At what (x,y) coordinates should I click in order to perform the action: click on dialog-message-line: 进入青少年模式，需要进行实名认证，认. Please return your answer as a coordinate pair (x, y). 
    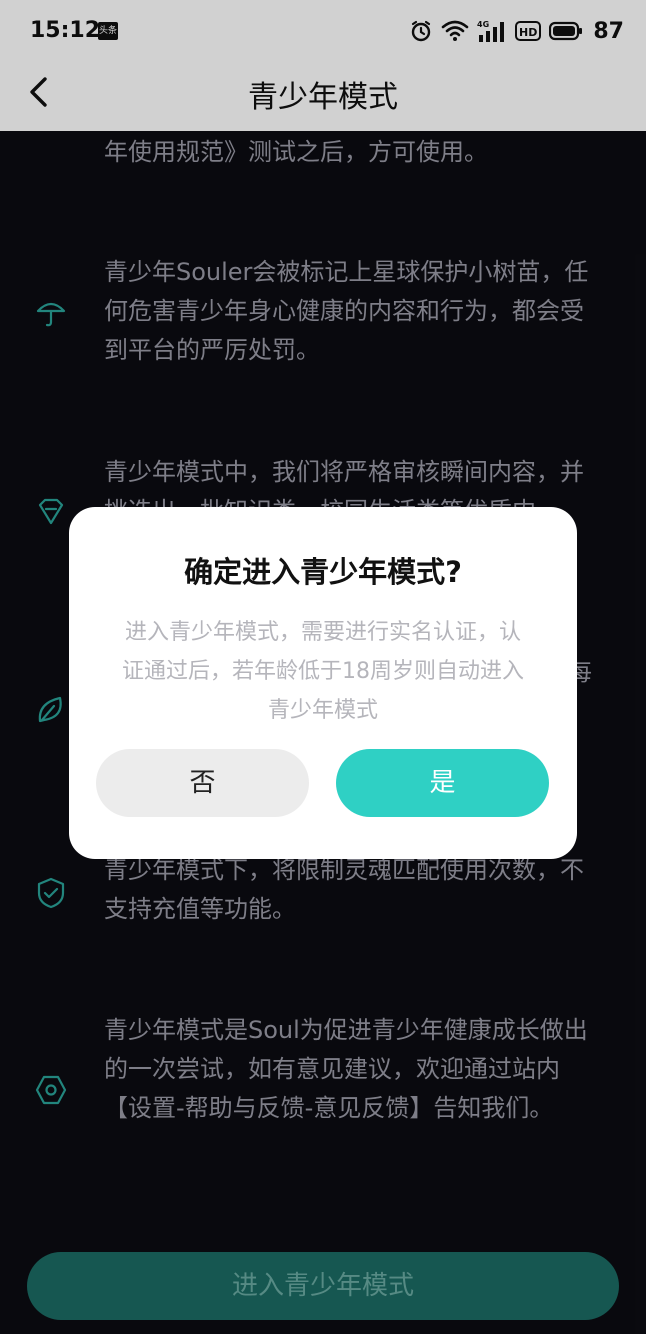
    Looking at the image, I should click on (322, 632).